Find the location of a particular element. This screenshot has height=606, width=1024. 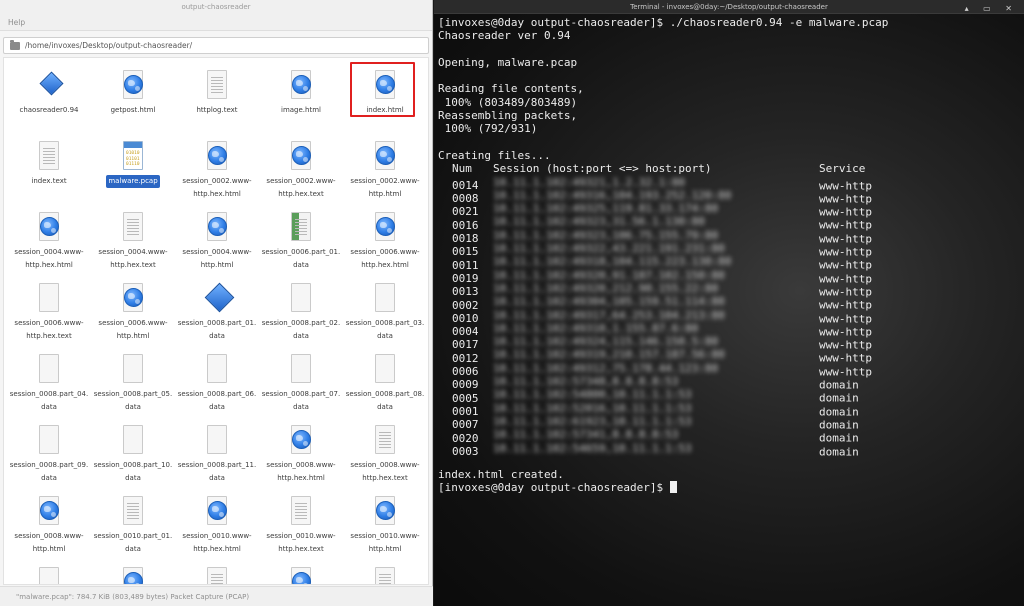

file-item: session_0008.part_04. data is located at coordinates (49, 380).